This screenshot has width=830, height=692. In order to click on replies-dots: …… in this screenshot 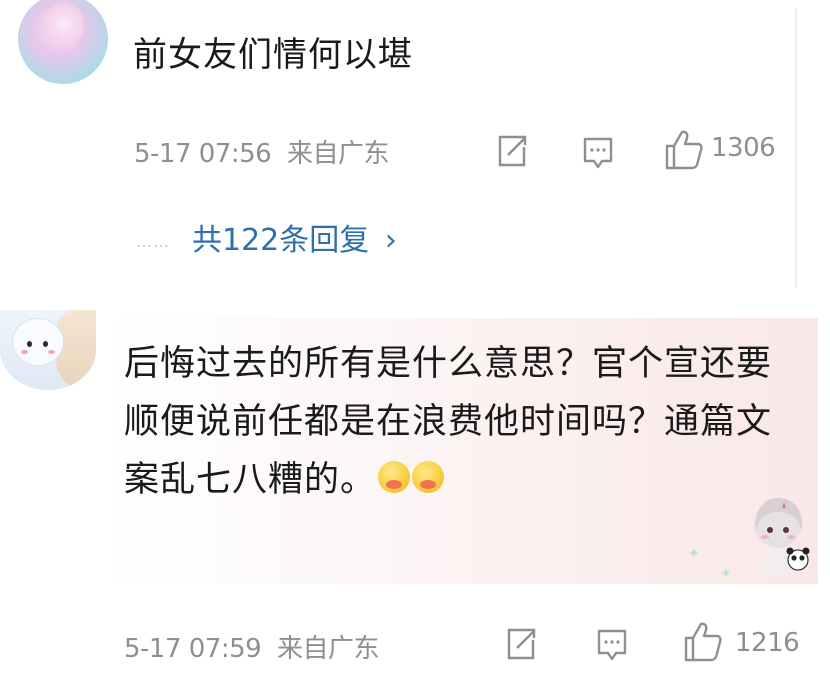, I will do `click(153, 241)`.